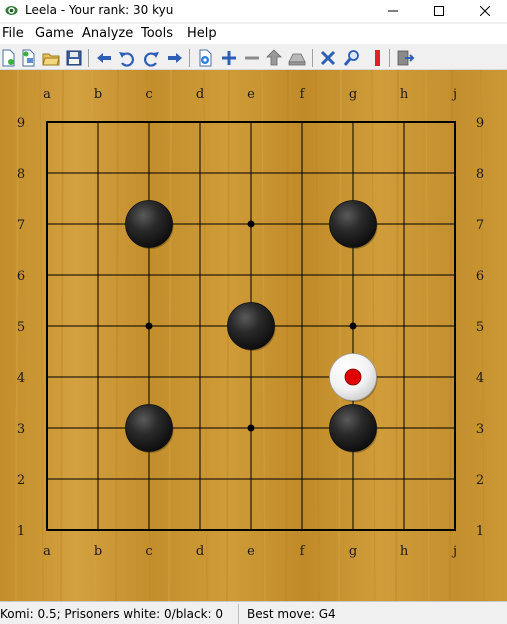 This screenshot has height=624, width=507. I want to click on new-game-icon, so click(9, 58).